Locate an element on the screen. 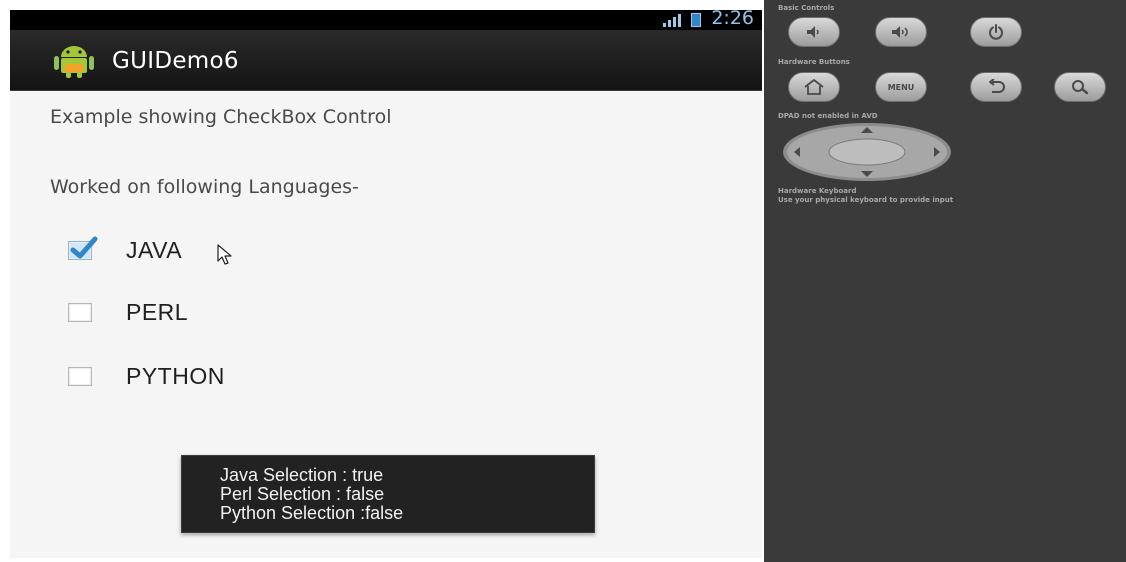 The image size is (1126, 562). search-icon is located at coordinates (1080, 87).